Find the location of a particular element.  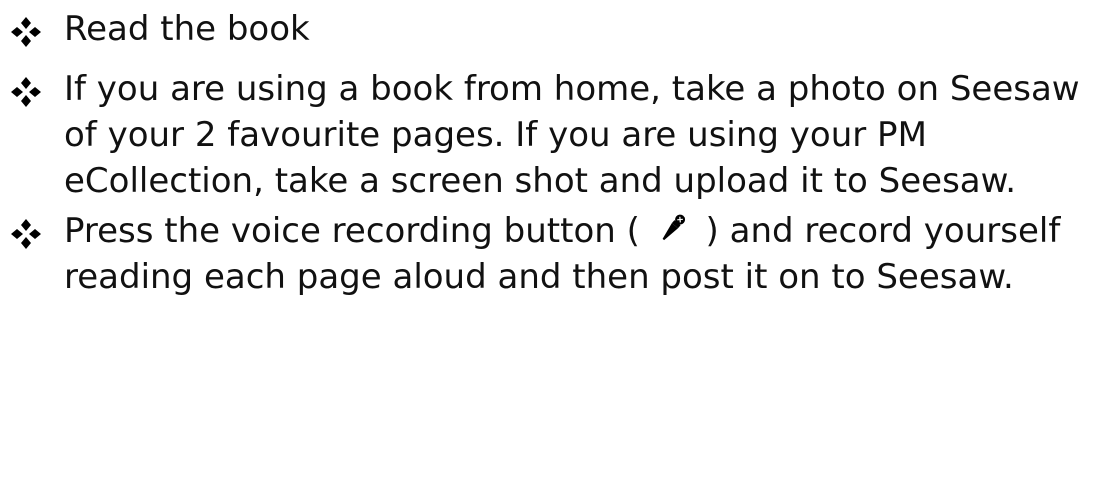

microphone-icon is located at coordinates (673, 227).